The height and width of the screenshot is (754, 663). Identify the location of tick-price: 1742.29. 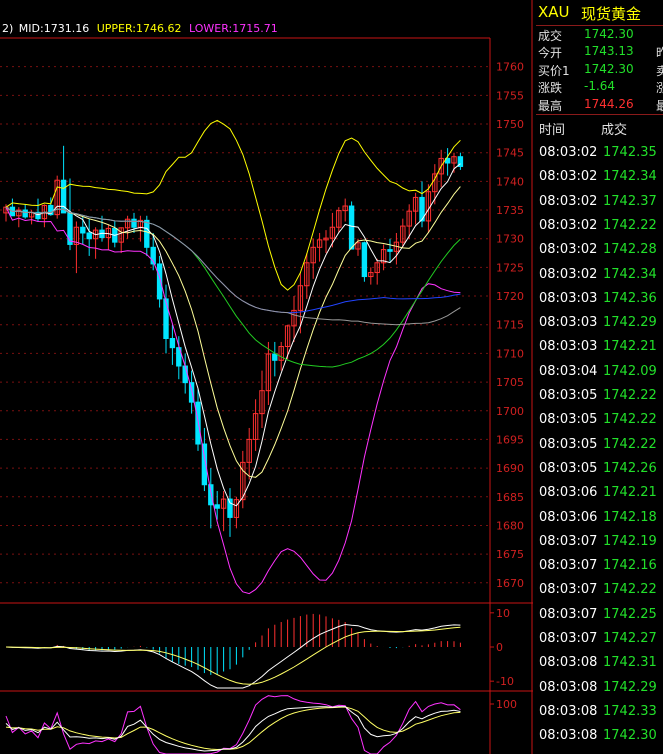
(630, 687).